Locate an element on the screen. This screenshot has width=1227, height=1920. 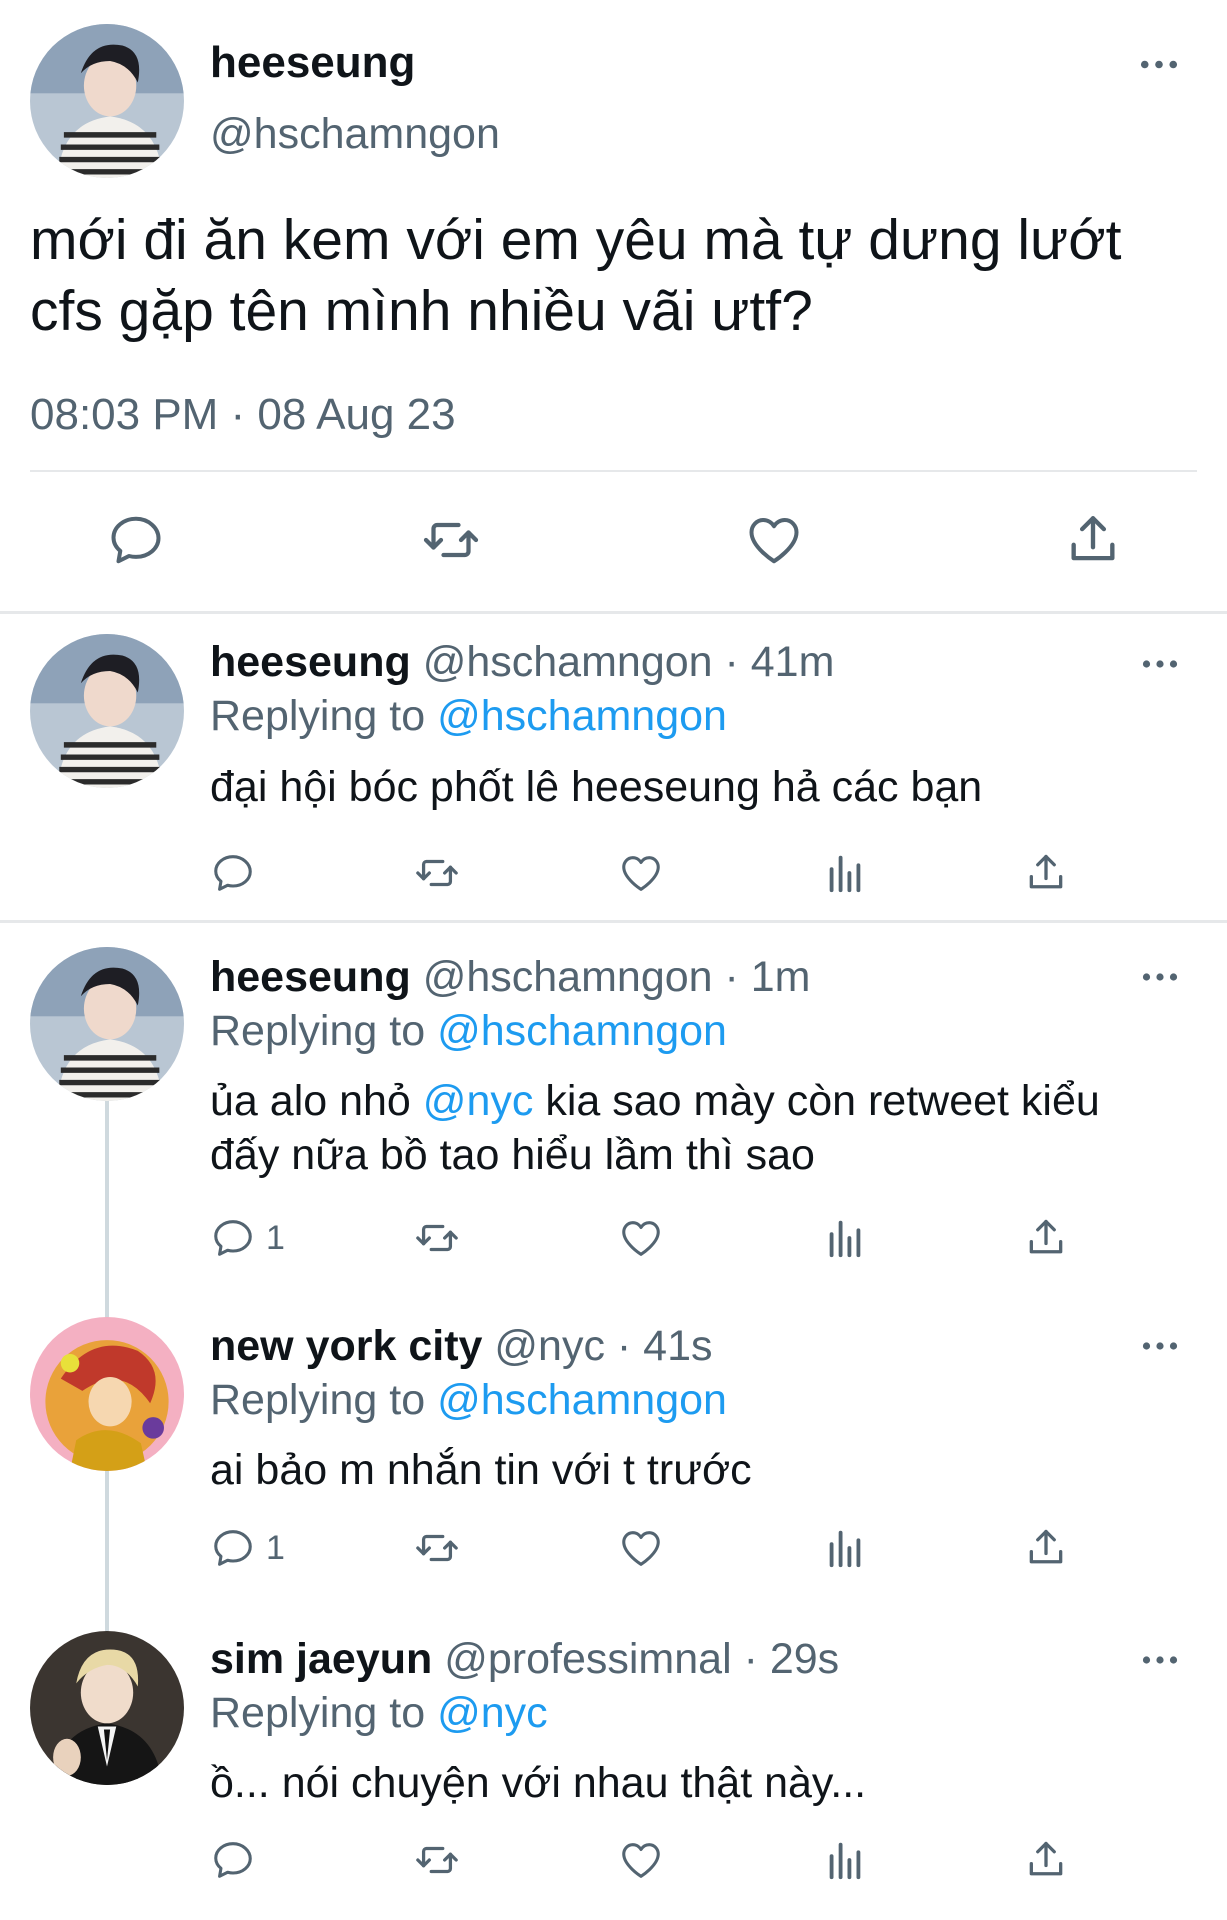
reply-header: sim jaeyun @professimnal · 29s is located at coordinates (524, 1659).